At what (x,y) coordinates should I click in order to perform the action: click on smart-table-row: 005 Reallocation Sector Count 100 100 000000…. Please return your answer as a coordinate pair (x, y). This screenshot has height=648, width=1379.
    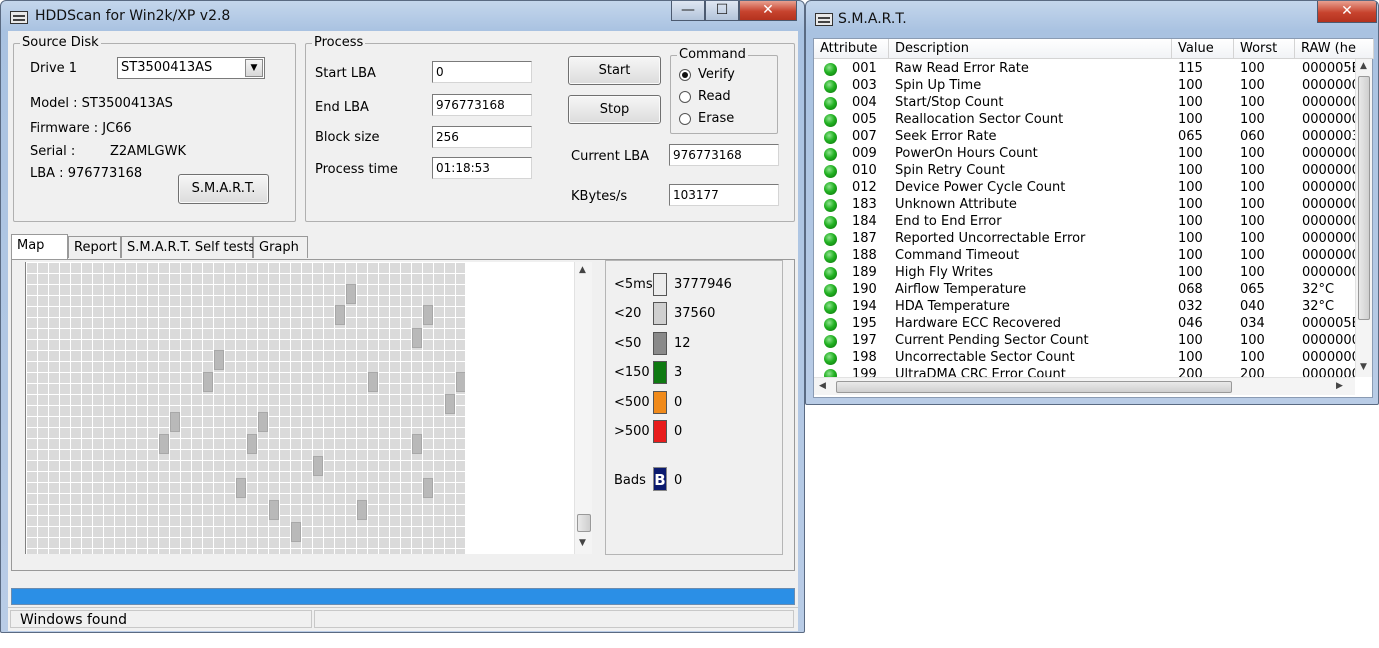
    Looking at the image, I should click on (1084, 120).